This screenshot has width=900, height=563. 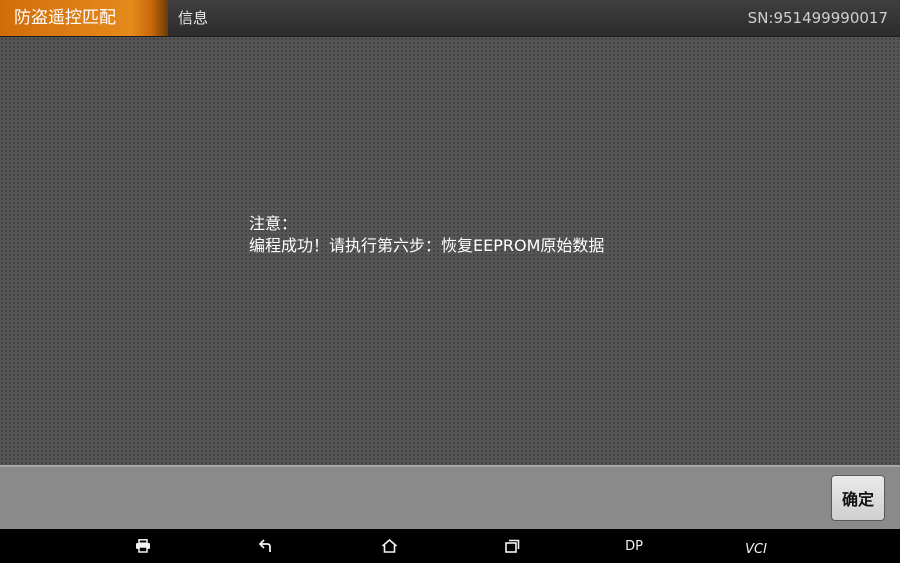 What do you see at coordinates (426, 235) in the screenshot?
I see `message-text: 注意： 编程成功！请执行第六步：恢复EEPROM原始数据` at bounding box center [426, 235].